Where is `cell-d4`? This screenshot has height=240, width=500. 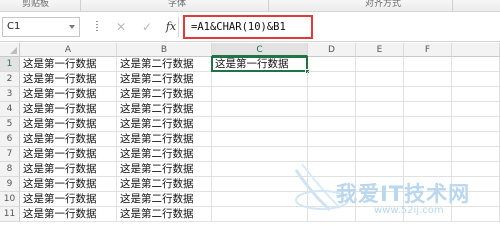 cell-d4 is located at coordinates (332, 109).